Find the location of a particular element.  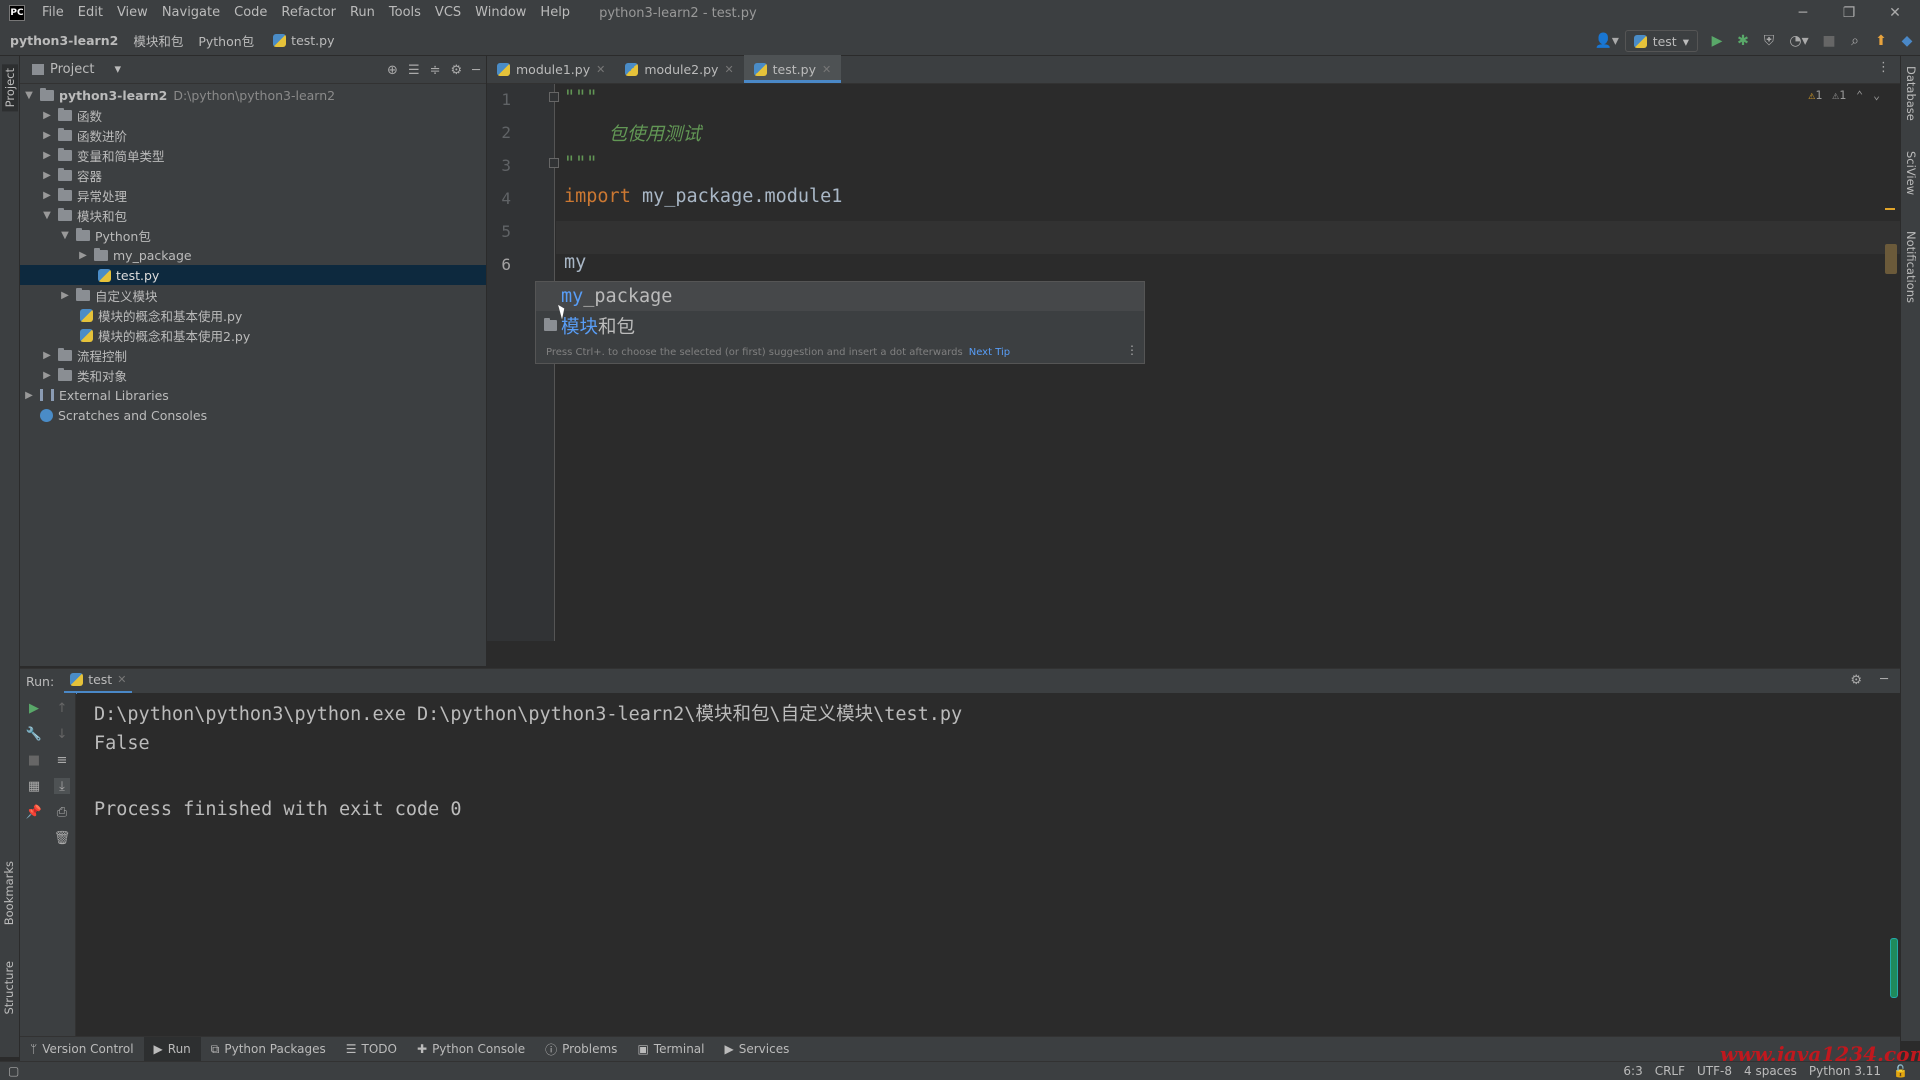

menu-code: Code is located at coordinates (250, 13).